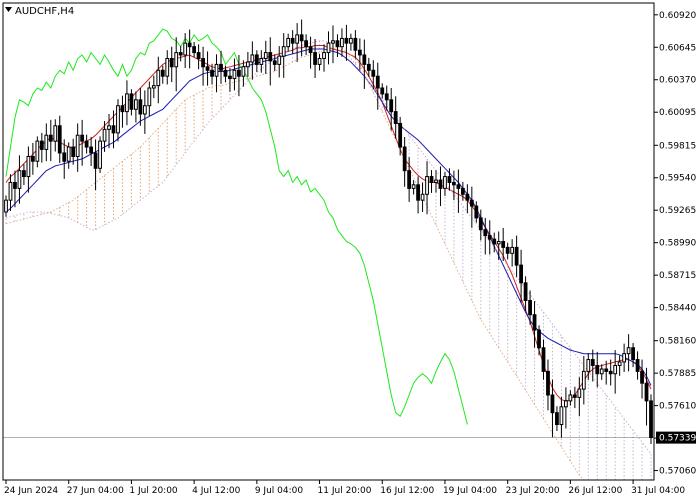 This screenshot has height=500, width=700. I want to click on y-tick-label: 0.59265, so click(677, 211).